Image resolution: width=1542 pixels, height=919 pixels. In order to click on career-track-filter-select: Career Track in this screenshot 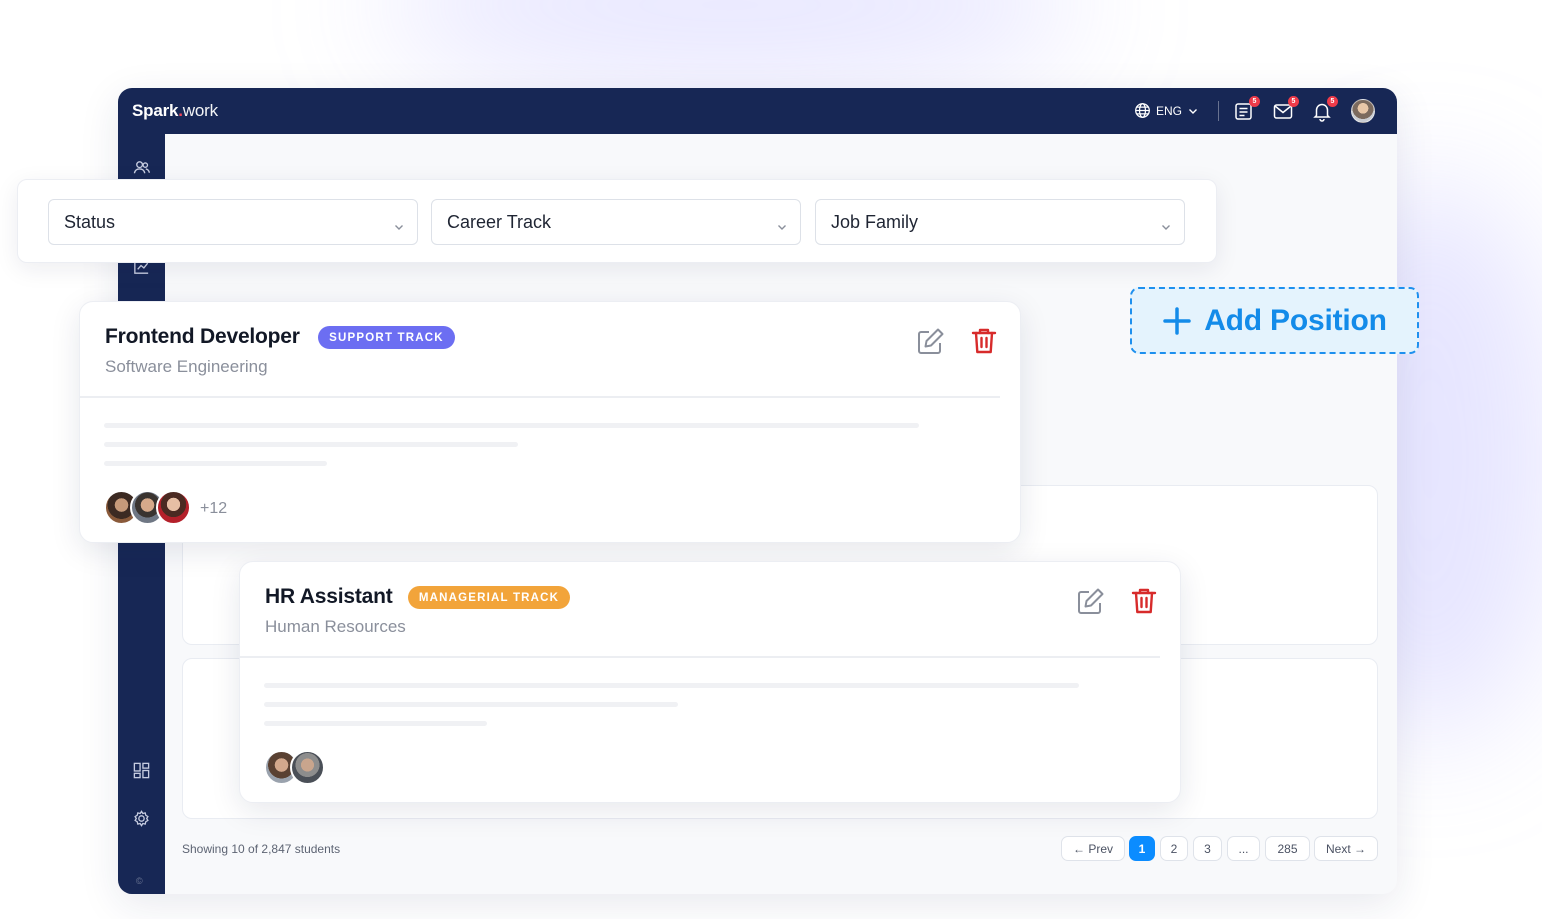, I will do `click(616, 222)`.